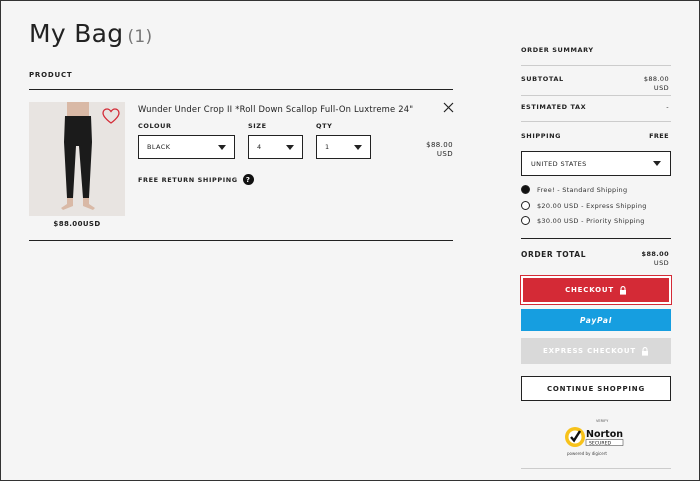  Describe the element at coordinates (51, 75) in the screenshot. I see `product-column-header: PRODUCT` at that location.